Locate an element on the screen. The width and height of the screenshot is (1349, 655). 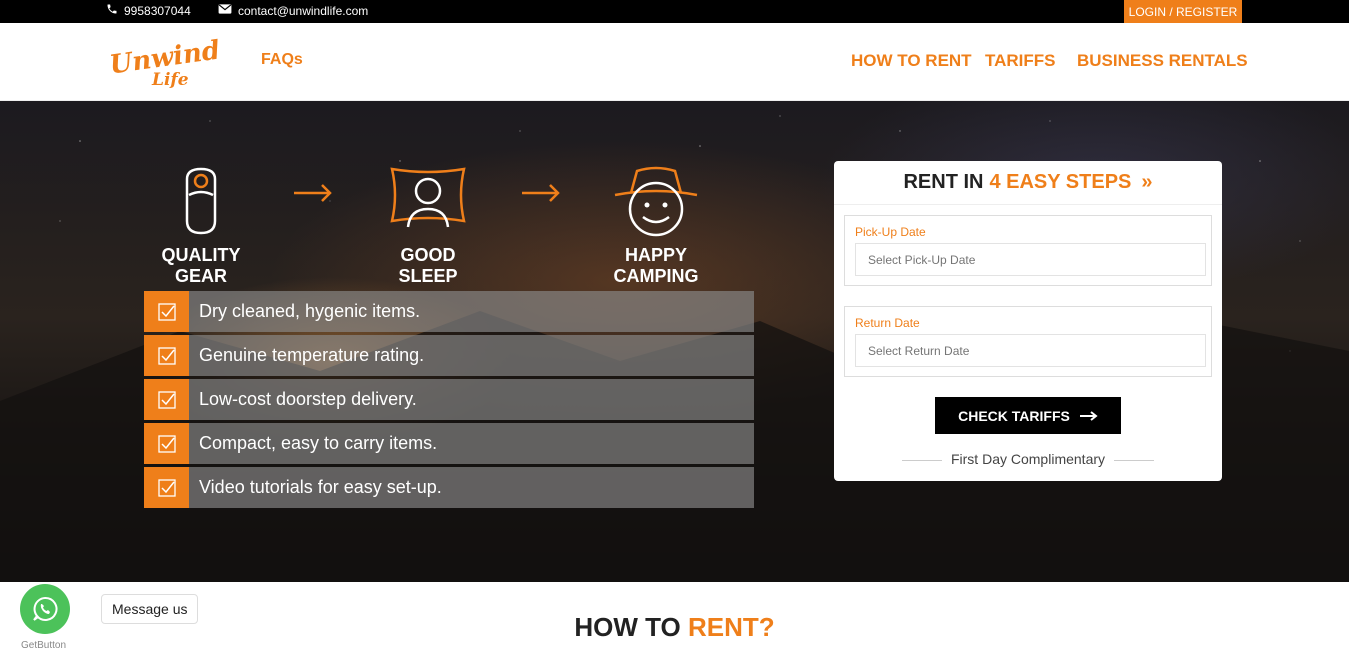
feature-text: Dry cleaned, hygenic items. is located at coordinates (471, 311).